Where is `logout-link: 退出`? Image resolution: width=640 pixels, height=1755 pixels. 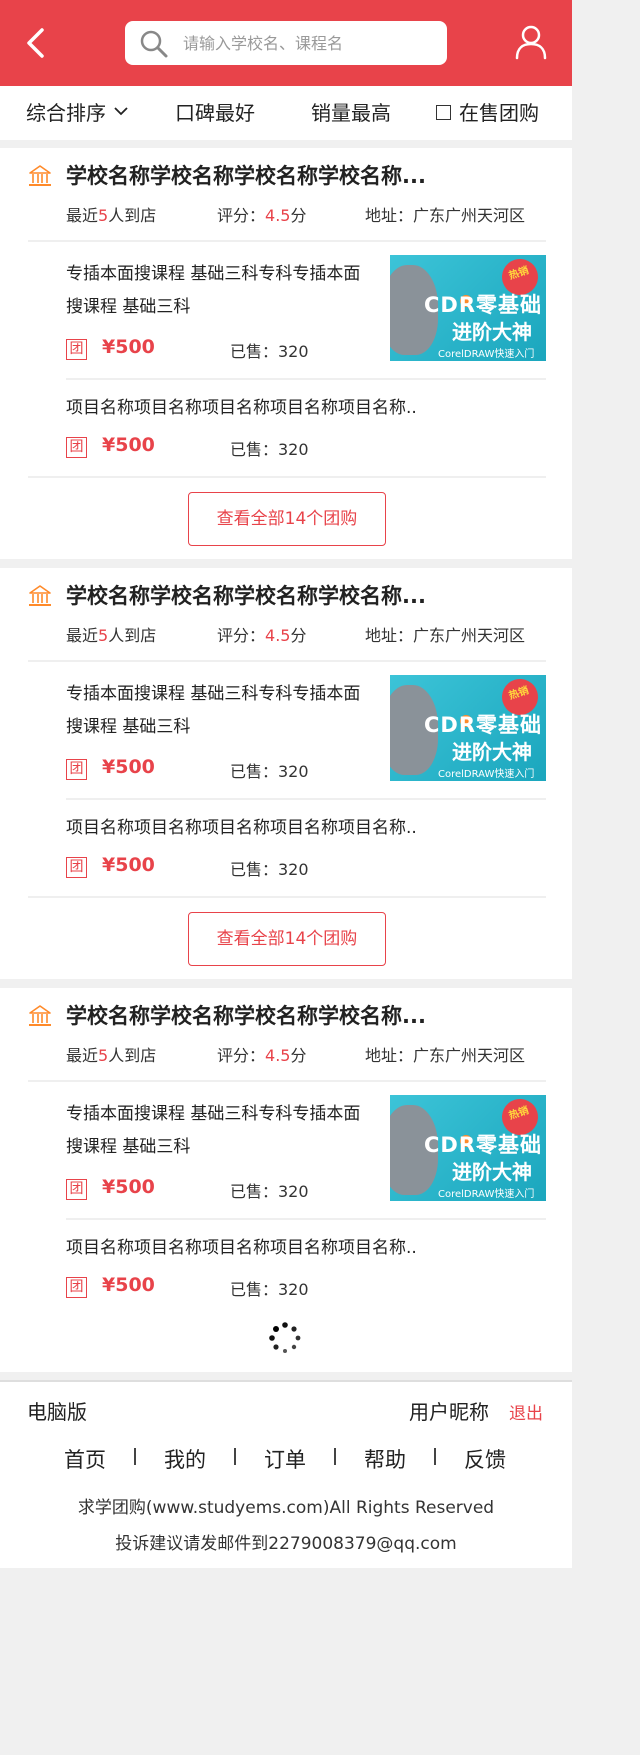 logout-link: 退出 is located at coordinates (526, 1411).